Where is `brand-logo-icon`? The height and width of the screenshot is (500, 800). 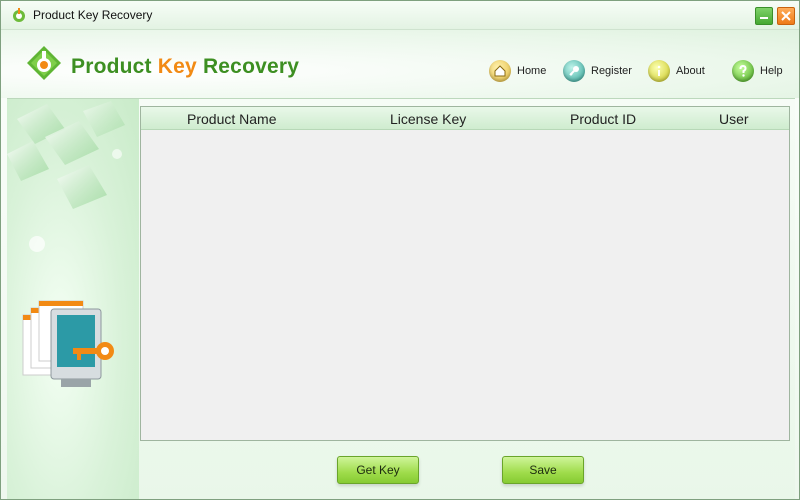
brand-logo-icon is located at coordinates (44, 63).